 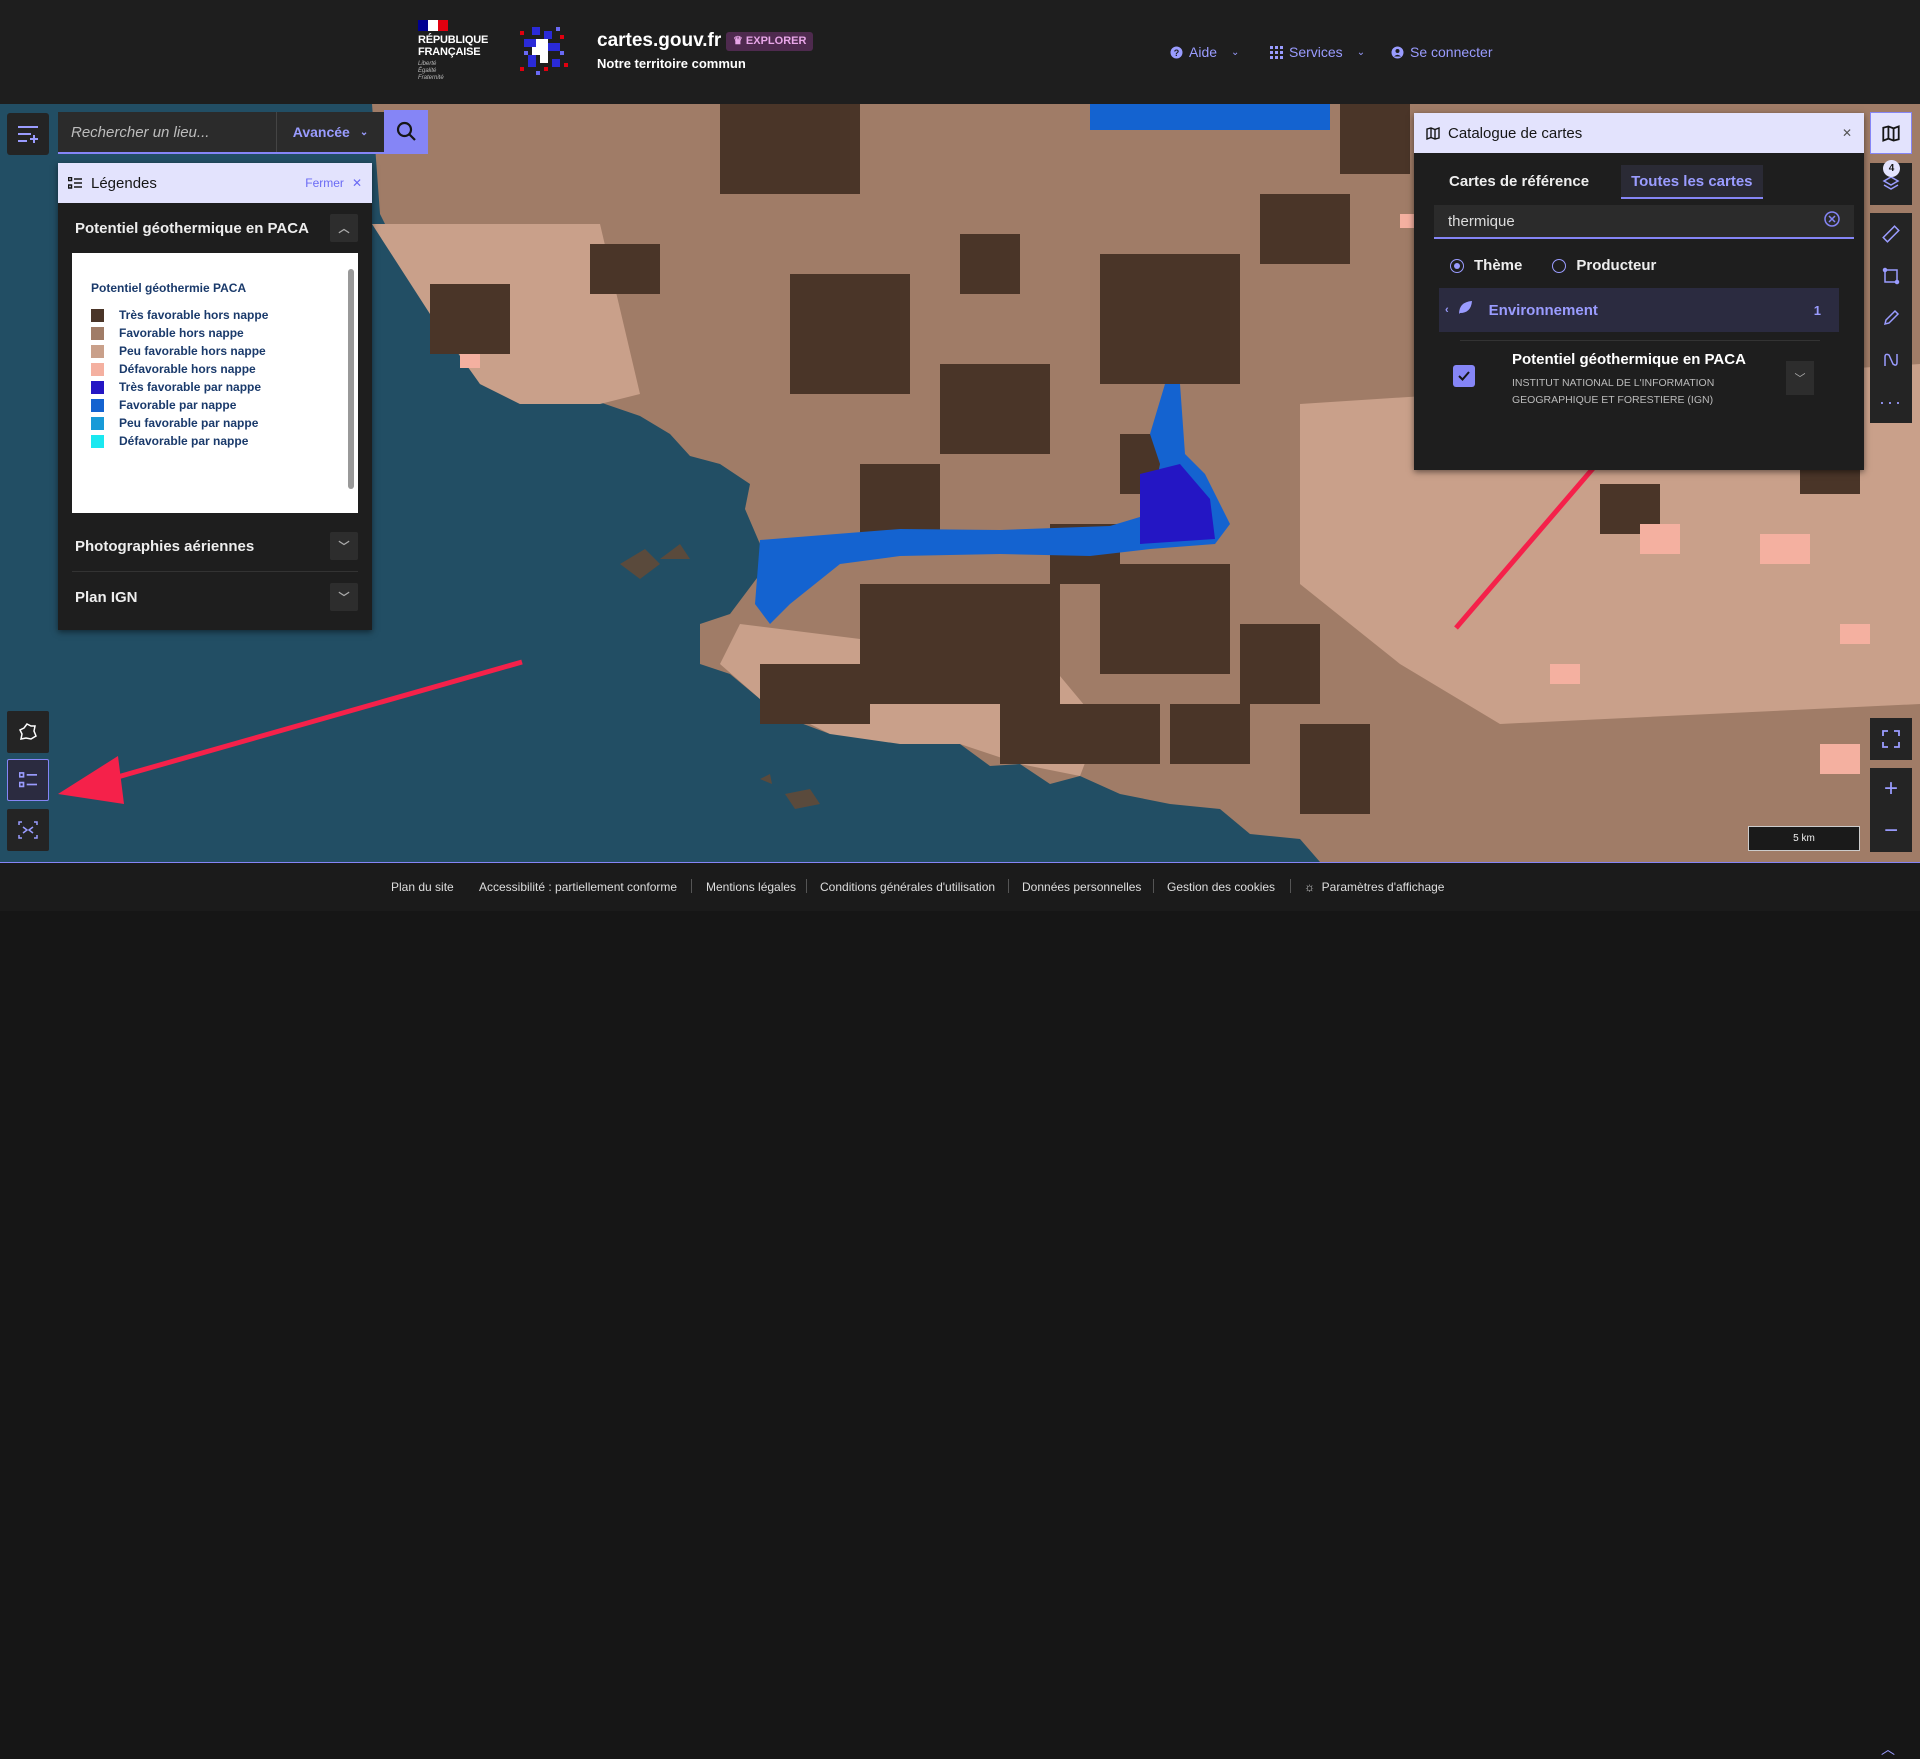 I want to click on ruler-icon, so click(x=1891, y=234).